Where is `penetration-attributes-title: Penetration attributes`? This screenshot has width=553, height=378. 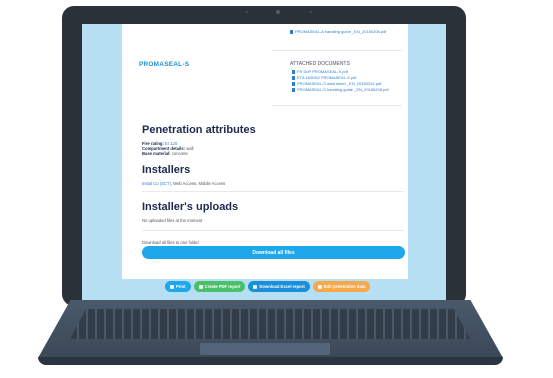 penetration-attributes-title: Penetration attributes is located at coordinates (199, 130).